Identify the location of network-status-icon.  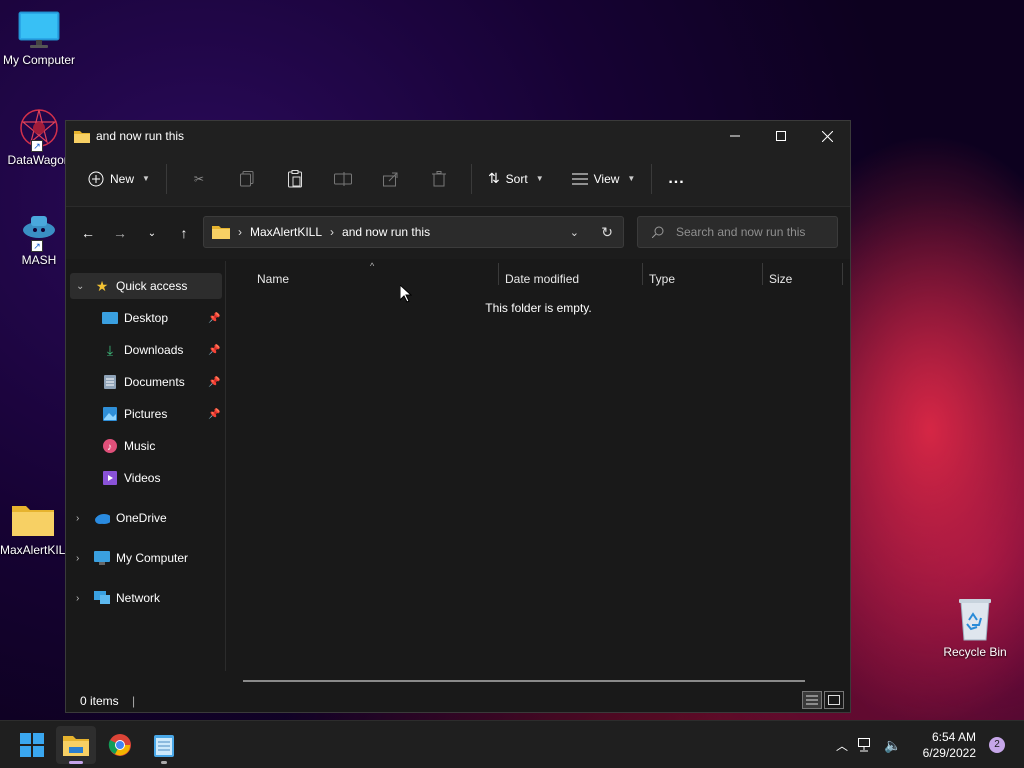
(866, 745).